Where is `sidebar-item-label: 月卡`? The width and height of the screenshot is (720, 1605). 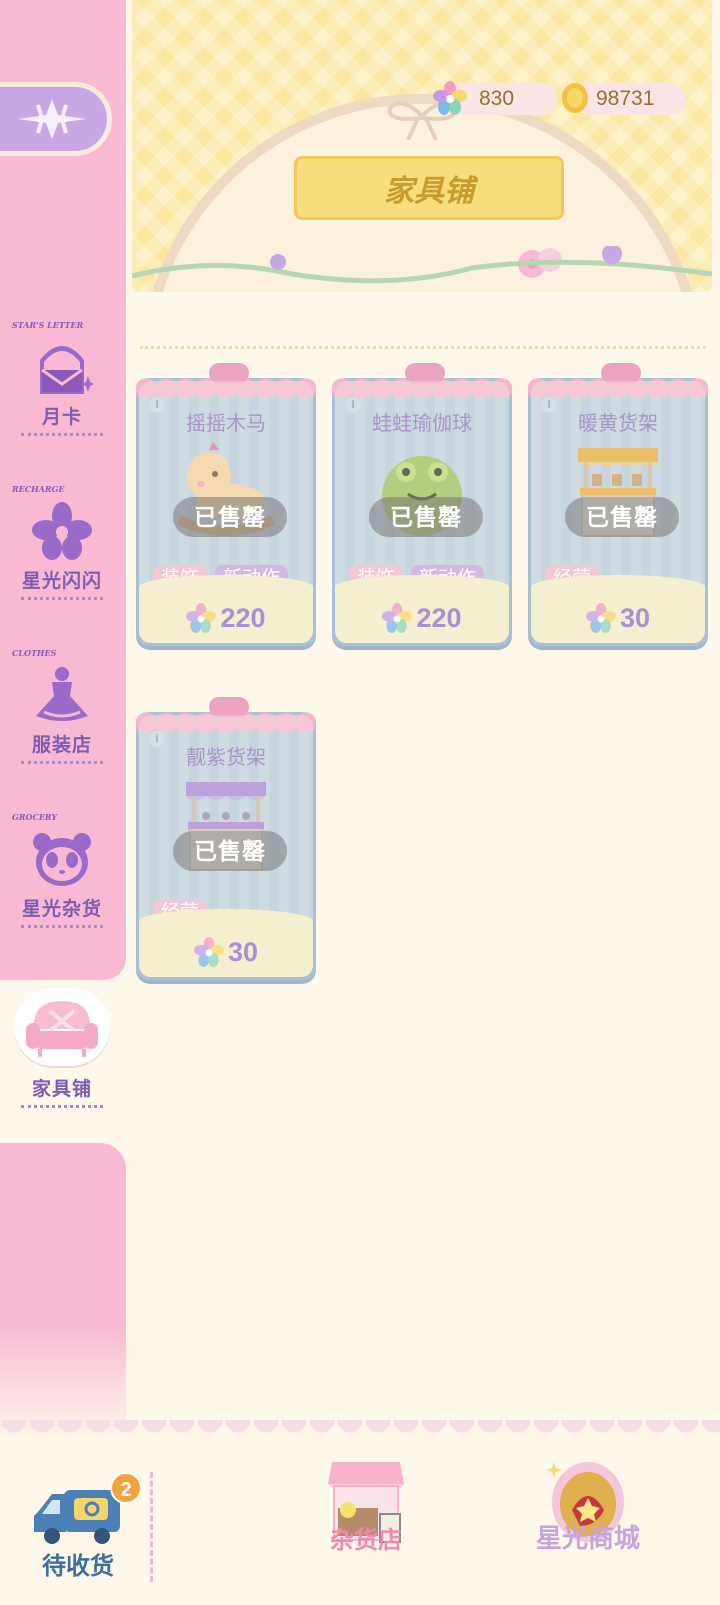
sidebar-item-label: 月卡 is located at coordinates (61, 417).